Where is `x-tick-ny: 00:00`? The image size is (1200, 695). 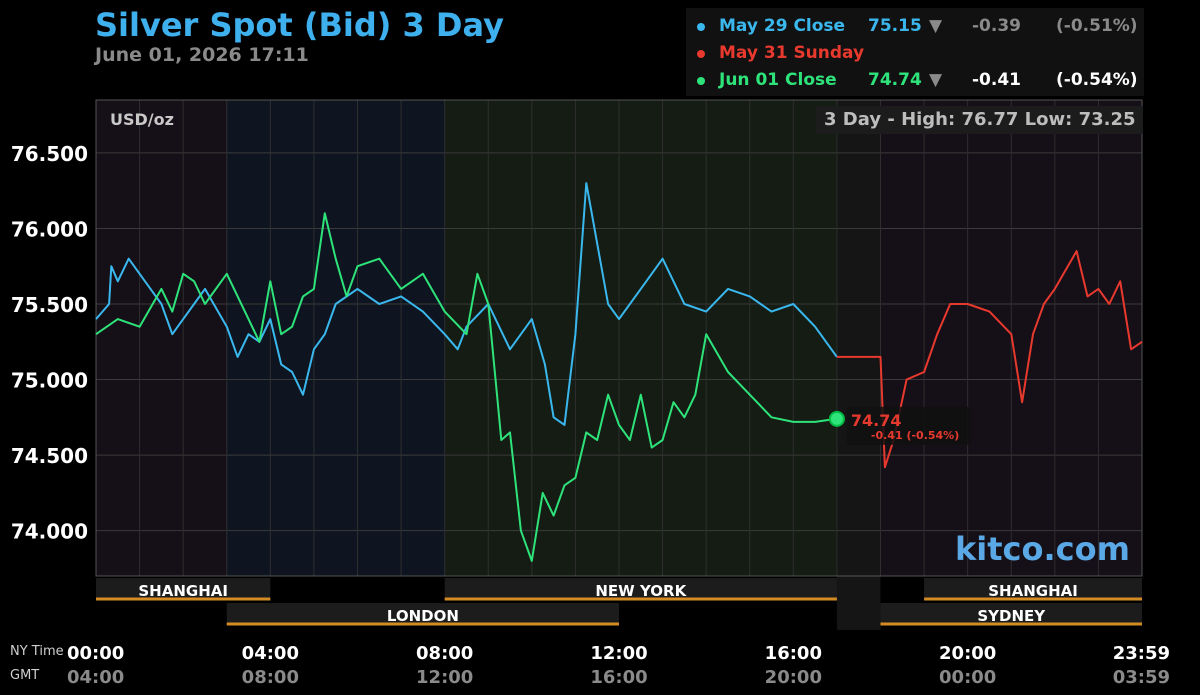 x-tick-ny: 00:00 is located at coordinates (95, 653).